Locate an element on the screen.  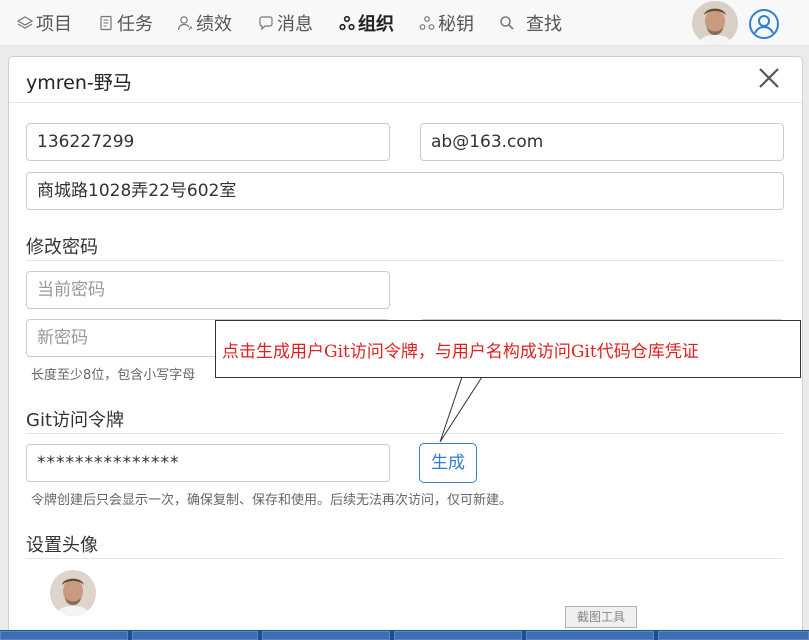
nav-label: 任务 is located at coordinates (135, 24).